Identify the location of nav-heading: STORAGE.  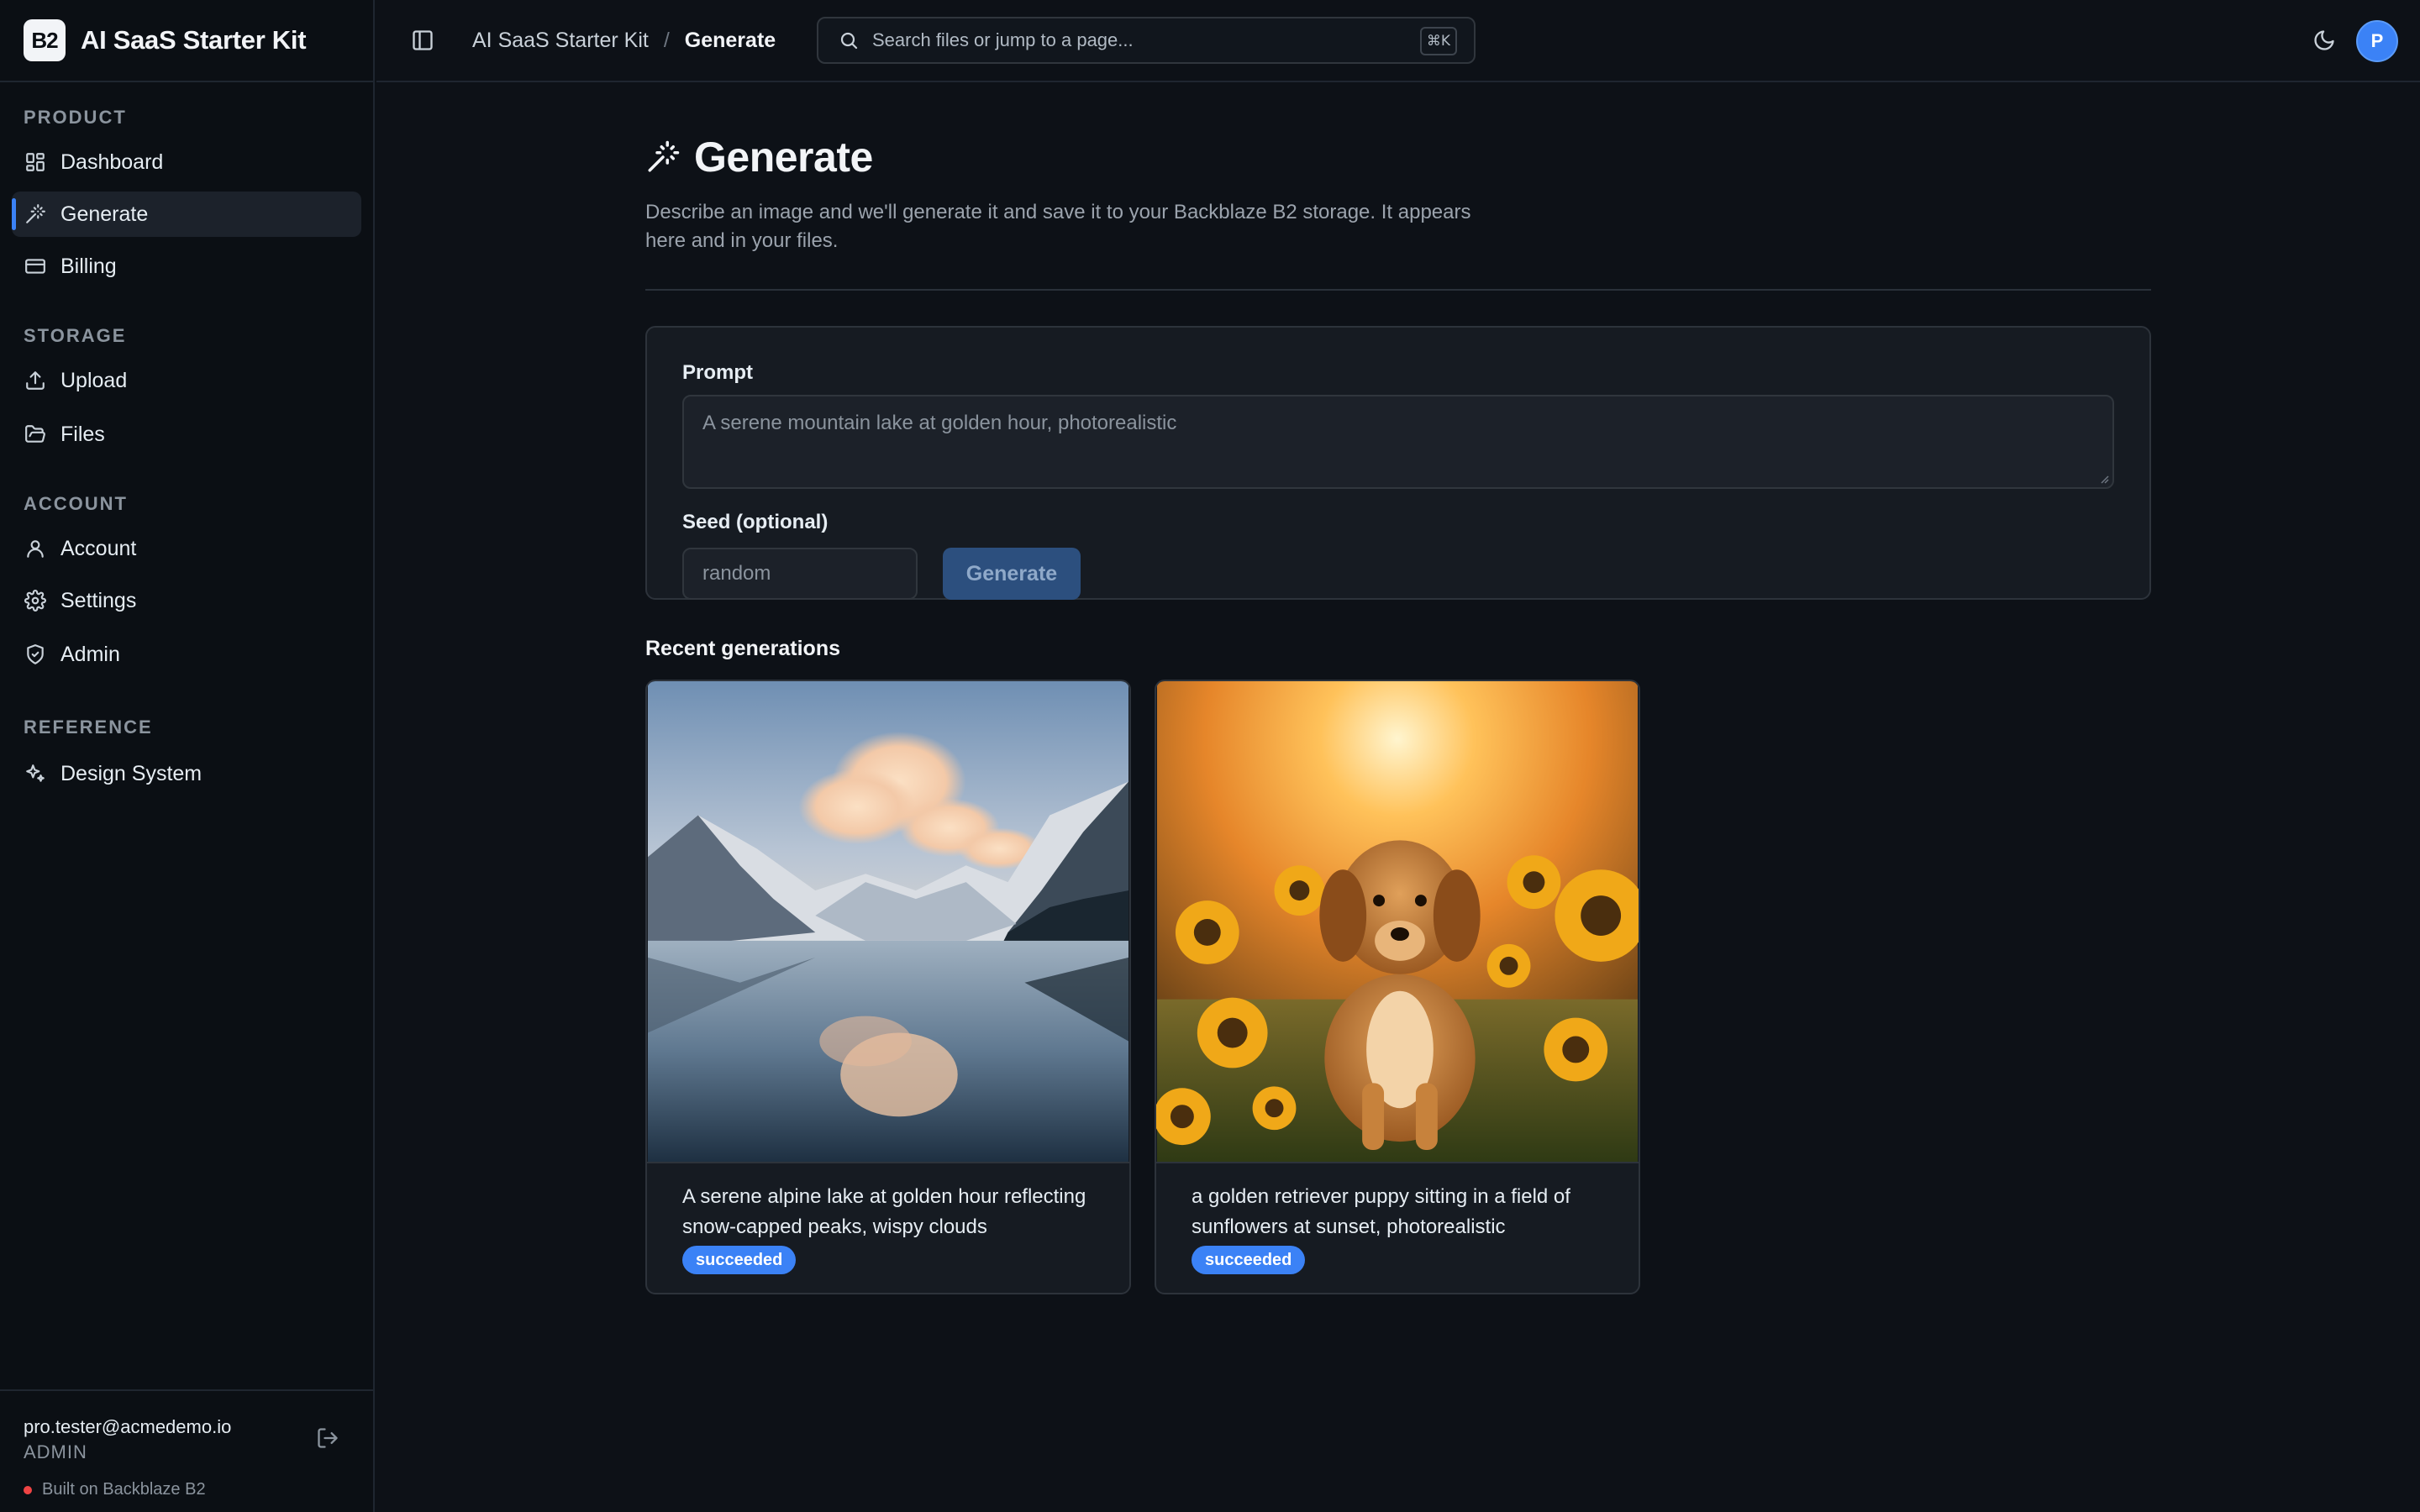
(75, 335).